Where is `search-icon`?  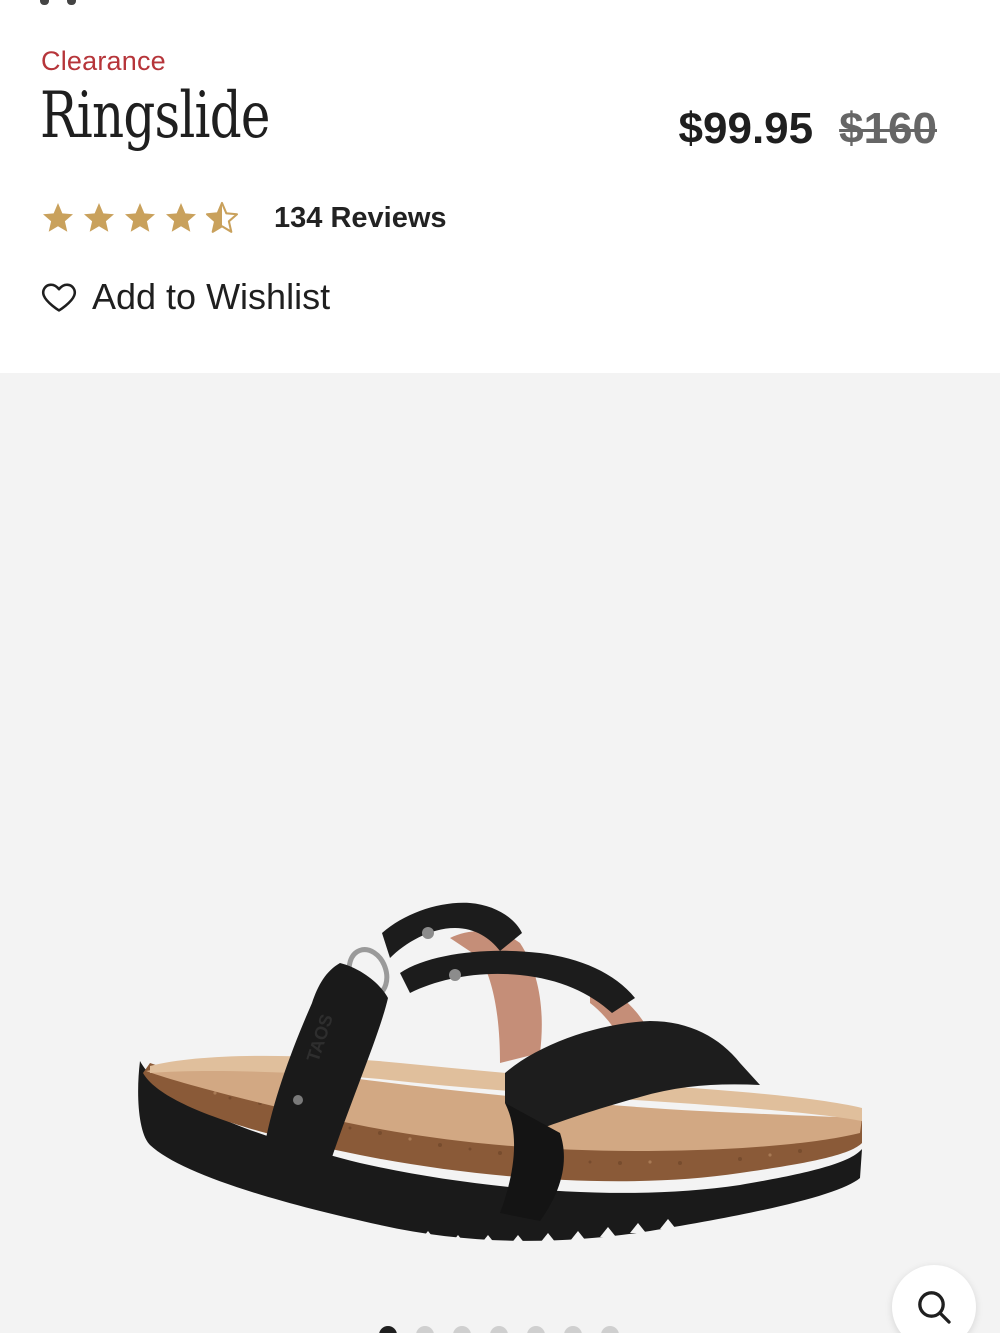 search-icon is located at coordinates (934, 1307).